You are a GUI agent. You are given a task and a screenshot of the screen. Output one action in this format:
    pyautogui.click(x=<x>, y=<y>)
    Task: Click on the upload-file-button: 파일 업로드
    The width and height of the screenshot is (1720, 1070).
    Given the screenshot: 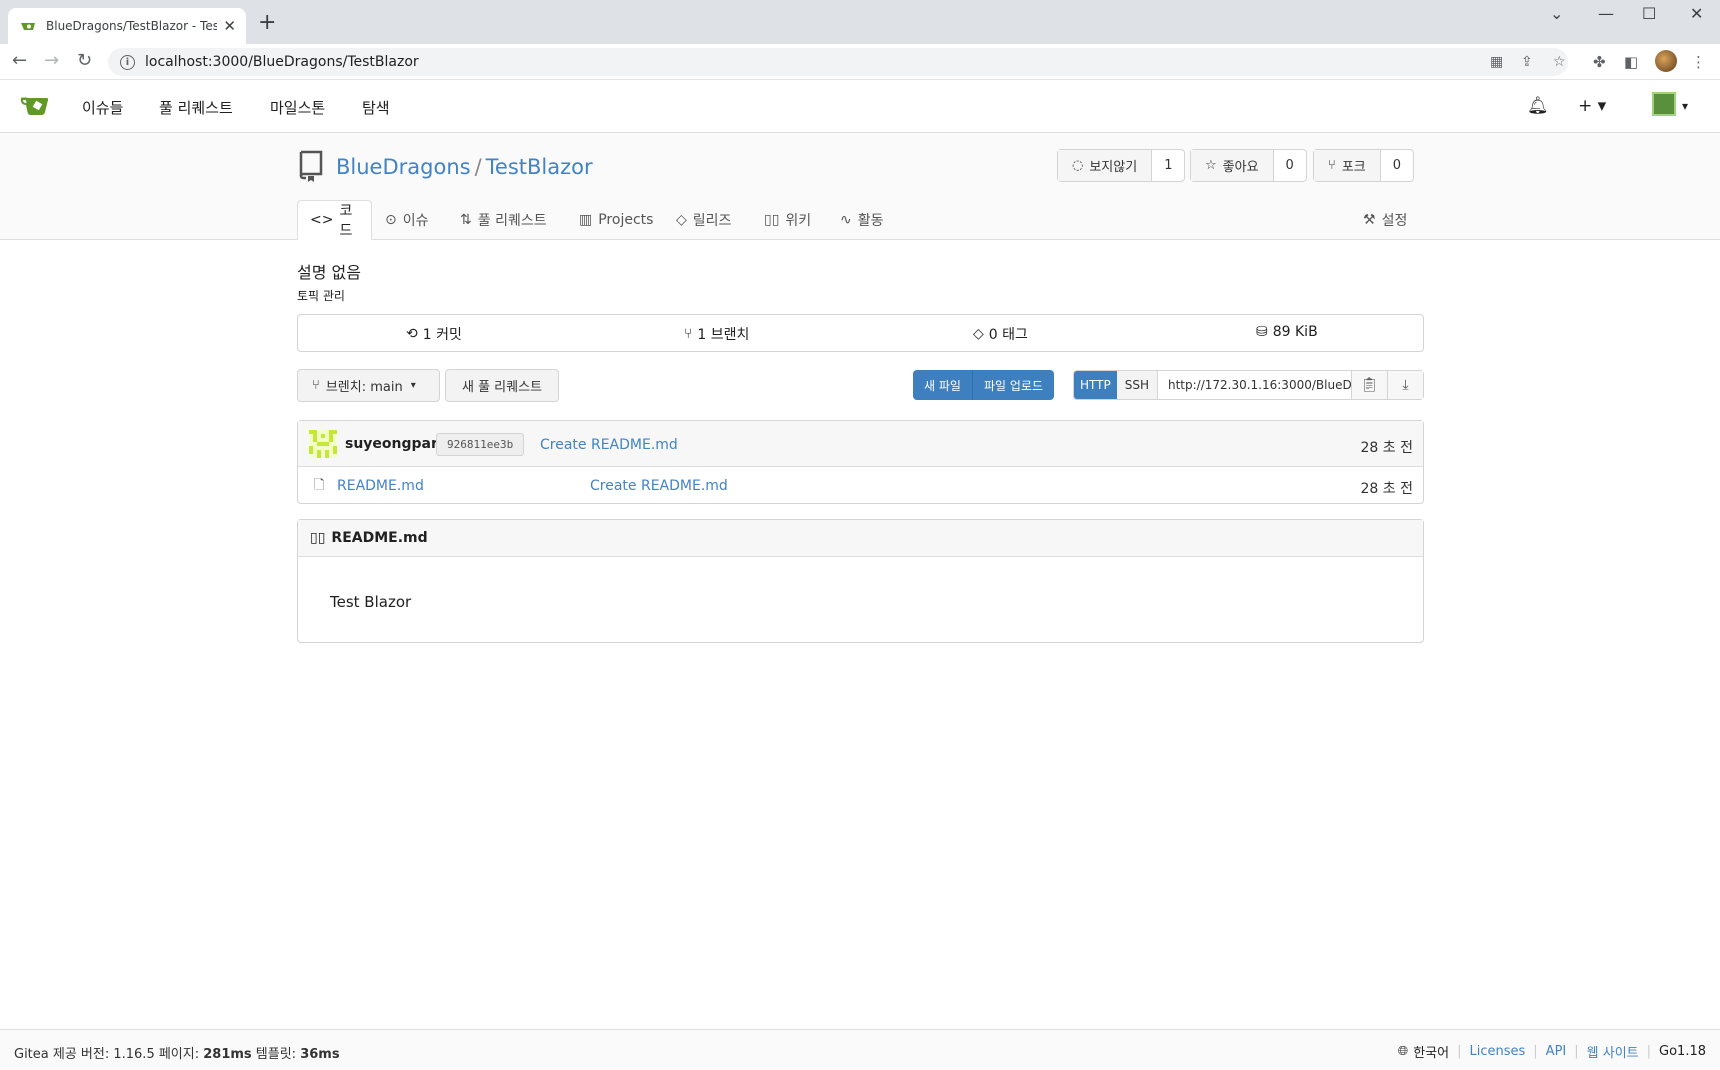 What is the action you would take?
    pyautogui.click(x=1014, y=385)
    